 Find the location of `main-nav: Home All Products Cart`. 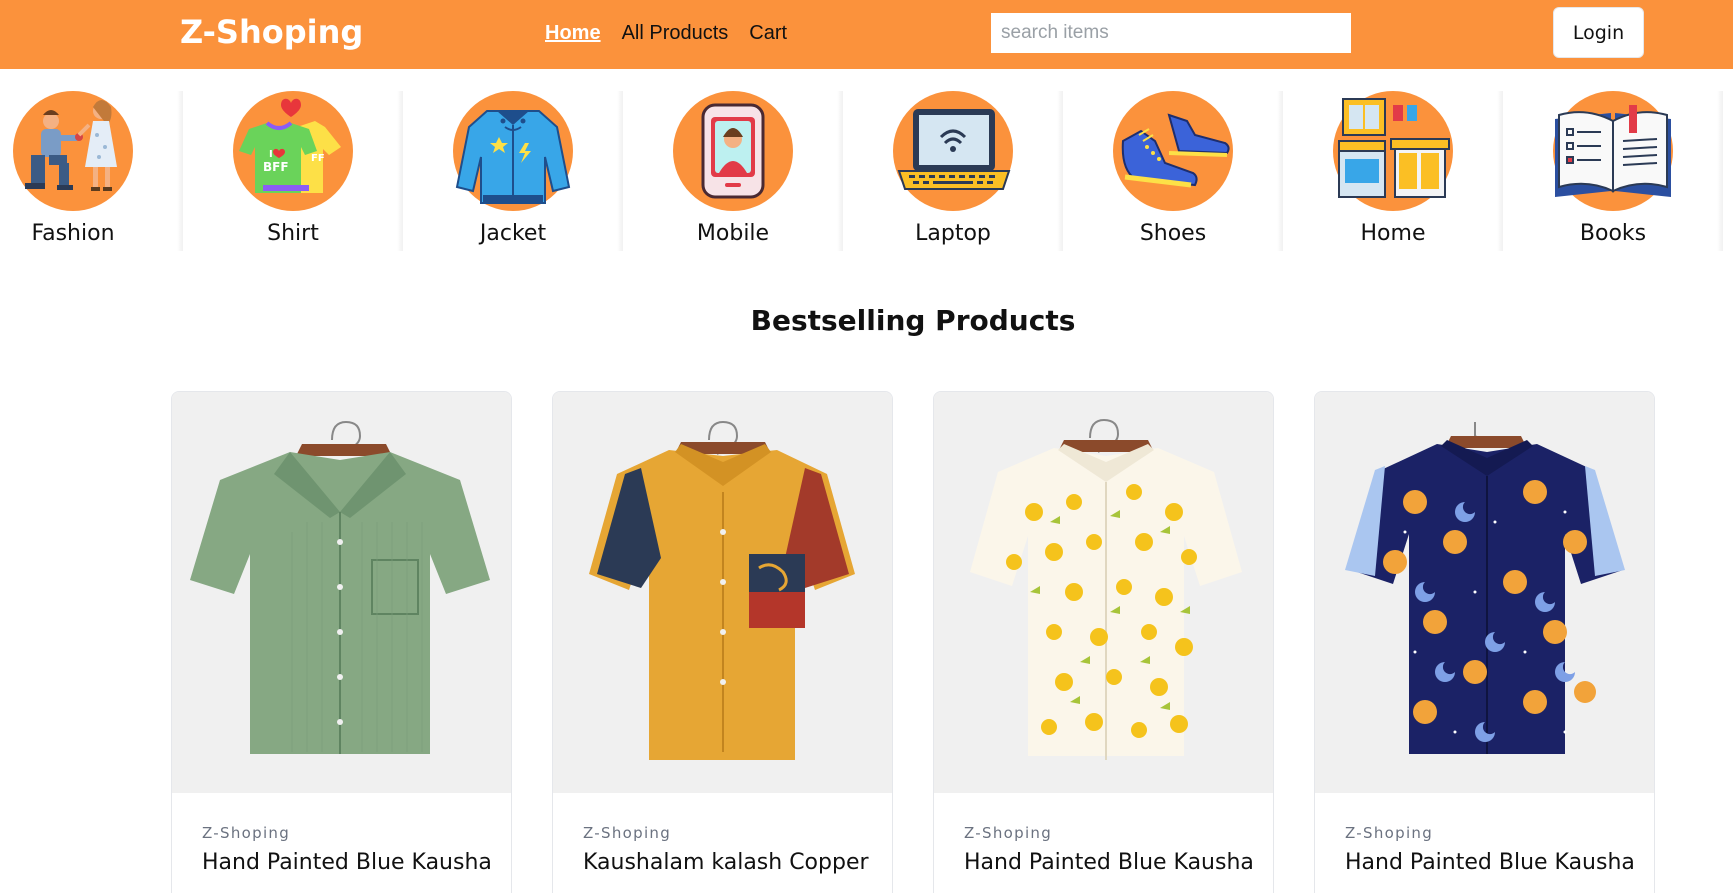

main-nav: Home All Products Cart is located at coordinates (666, 33).